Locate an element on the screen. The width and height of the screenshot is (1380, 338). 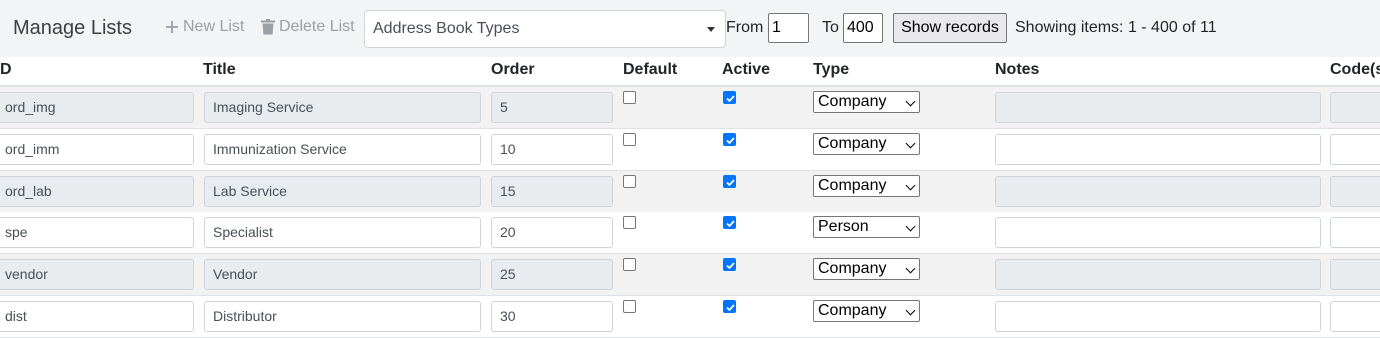
order-input: 25 is located at coordinates (552, 274).